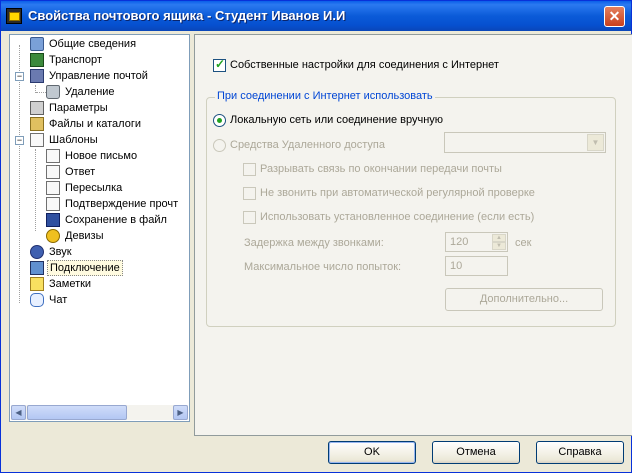  What do you see at coordinates (456, 266) in the screenshot?
I see `attempts-value: 10` at bounding box center [456, 266].